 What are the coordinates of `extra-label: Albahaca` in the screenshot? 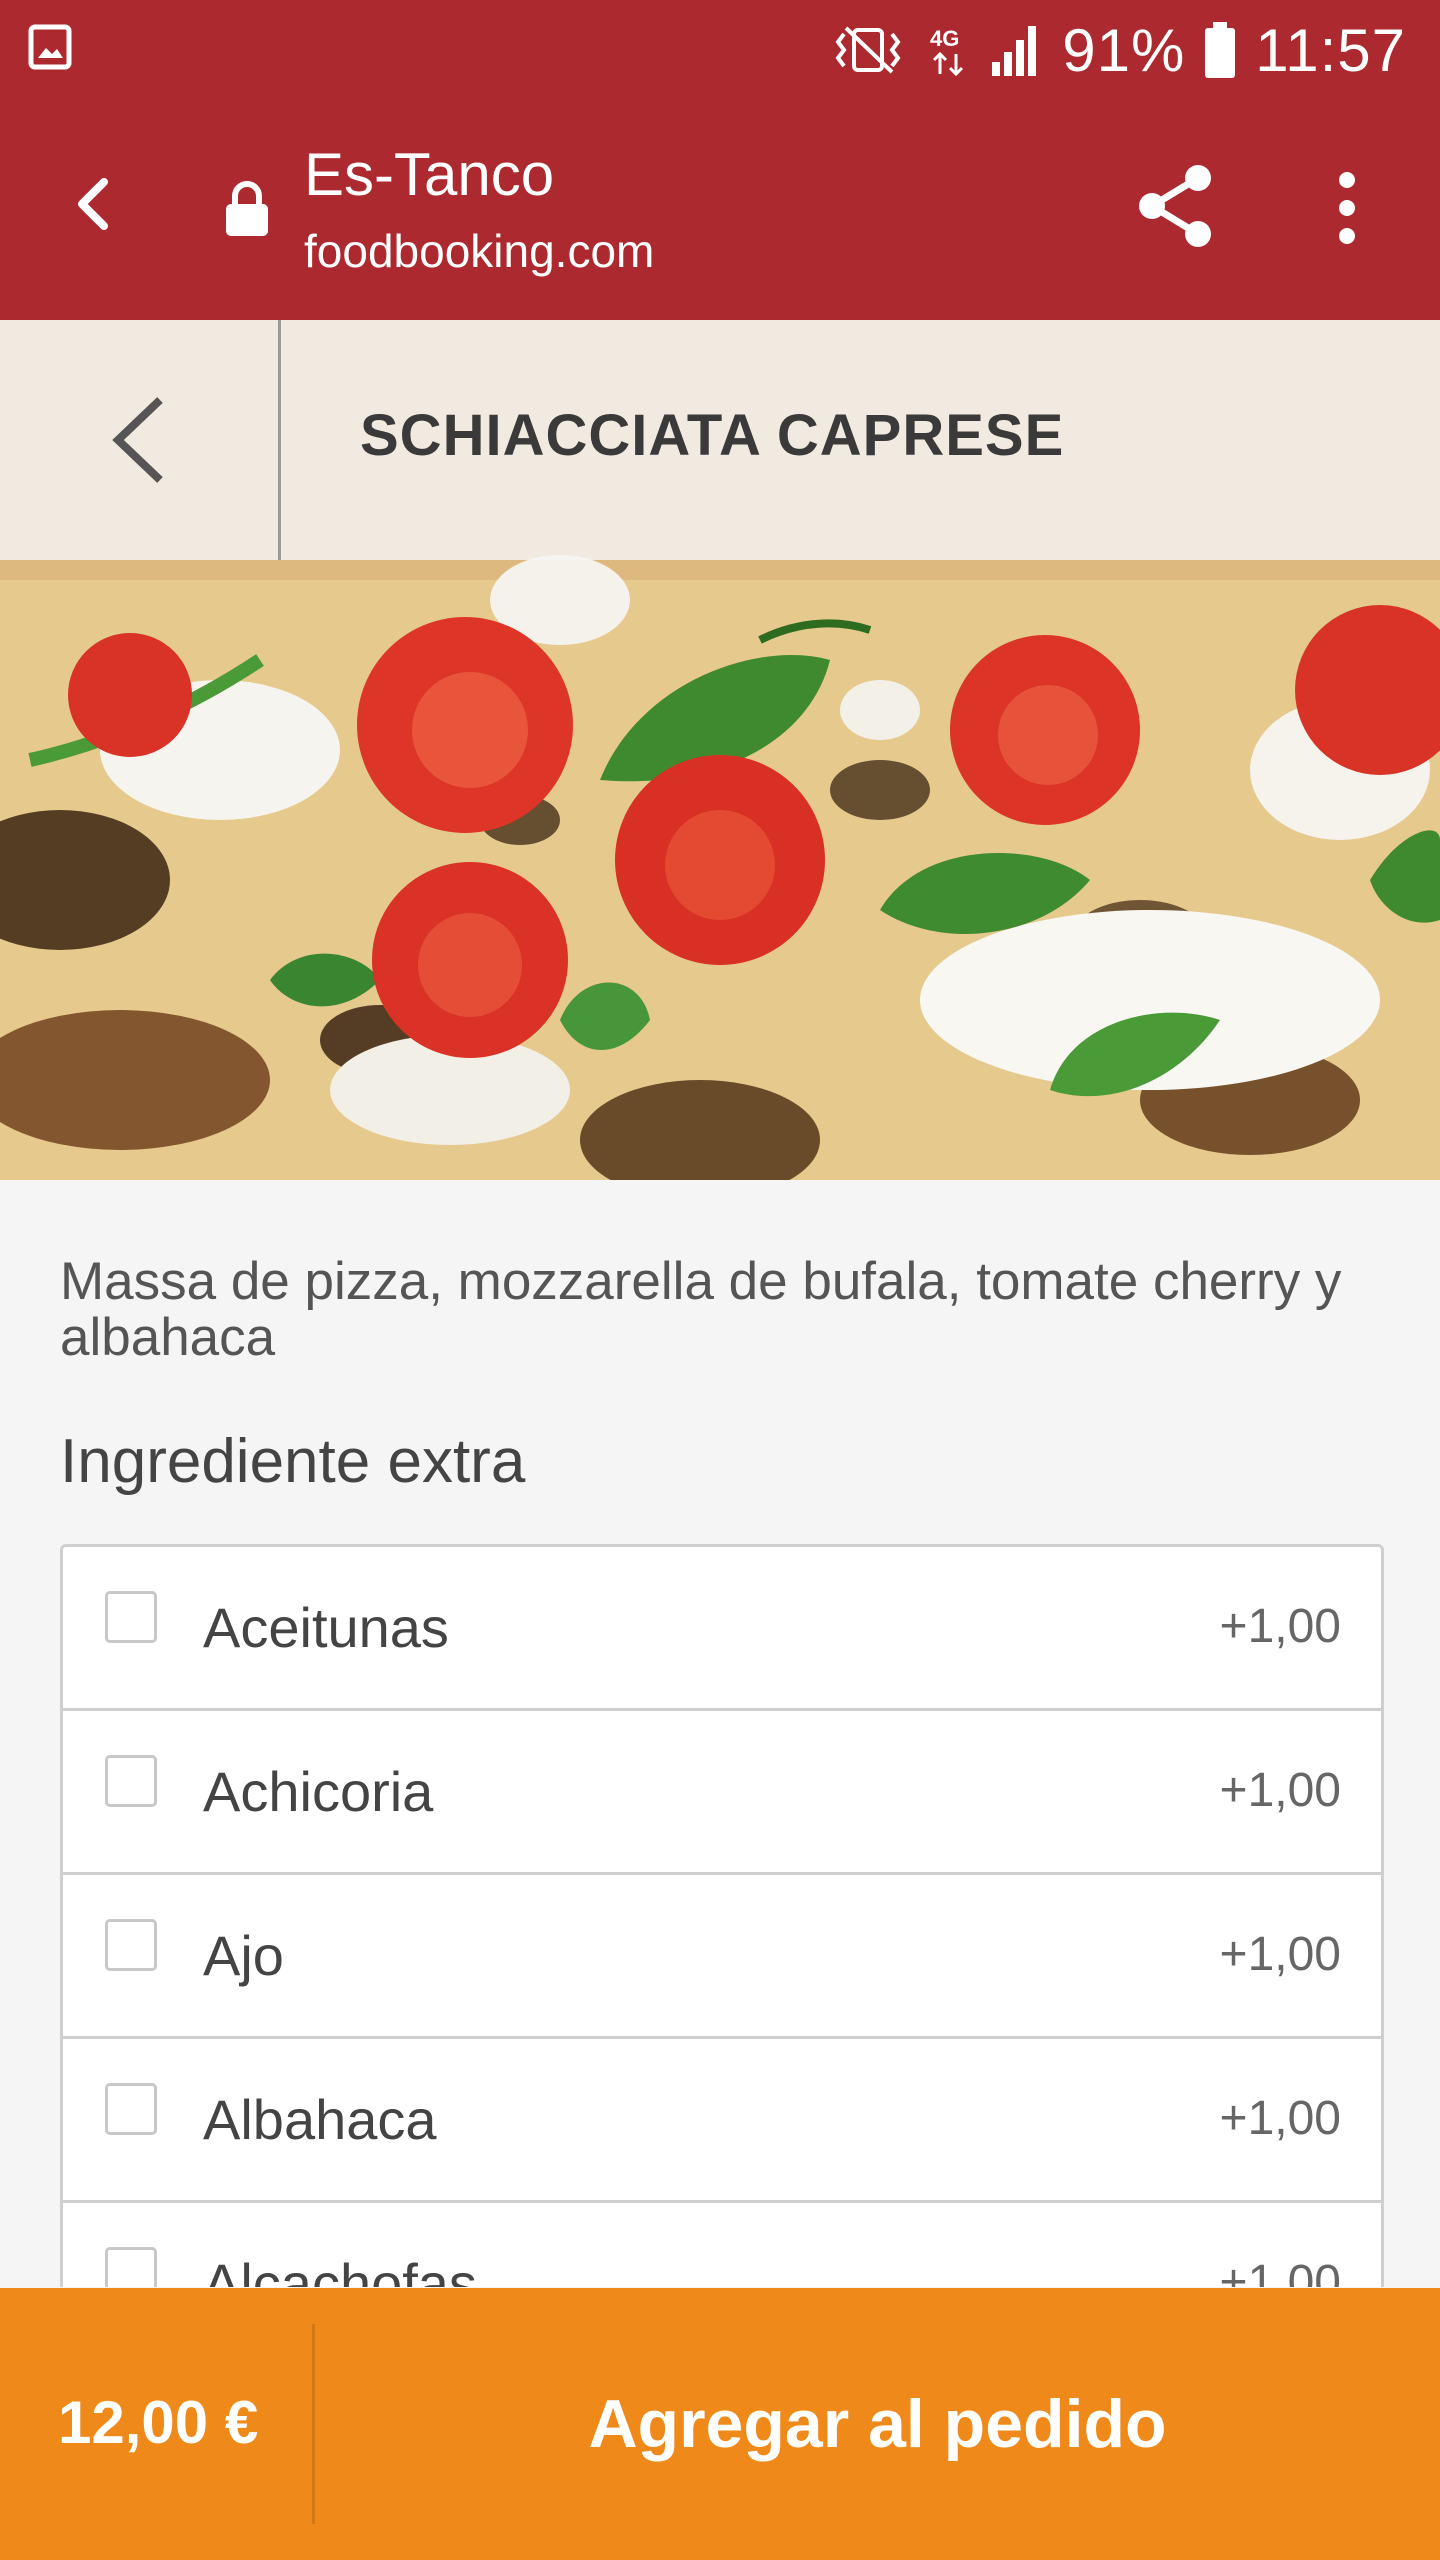 It's located at (320, 2119).